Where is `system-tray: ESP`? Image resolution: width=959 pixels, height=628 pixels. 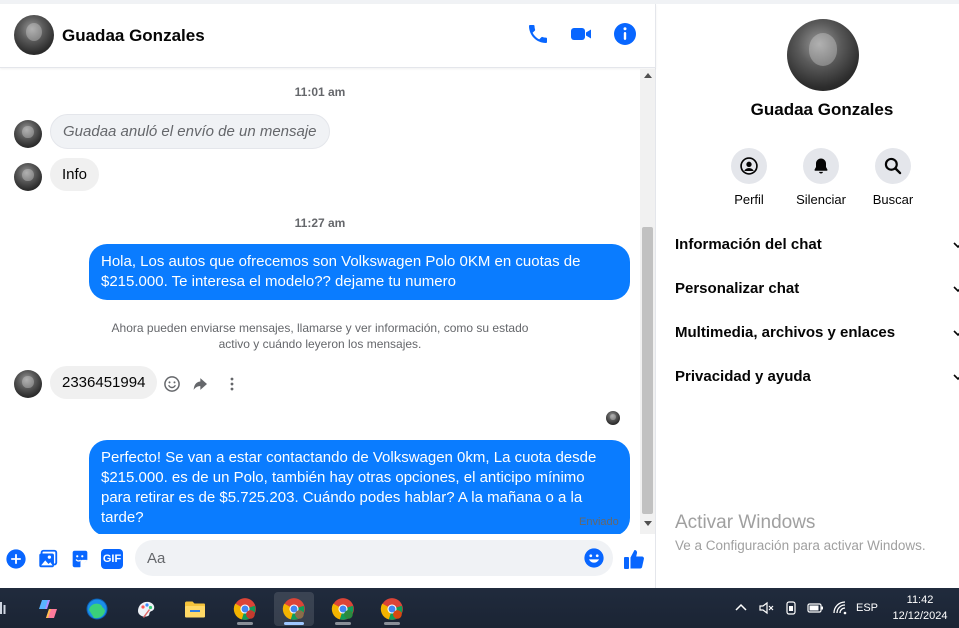 system-tray: ESP is located at coordinates (806, 608).